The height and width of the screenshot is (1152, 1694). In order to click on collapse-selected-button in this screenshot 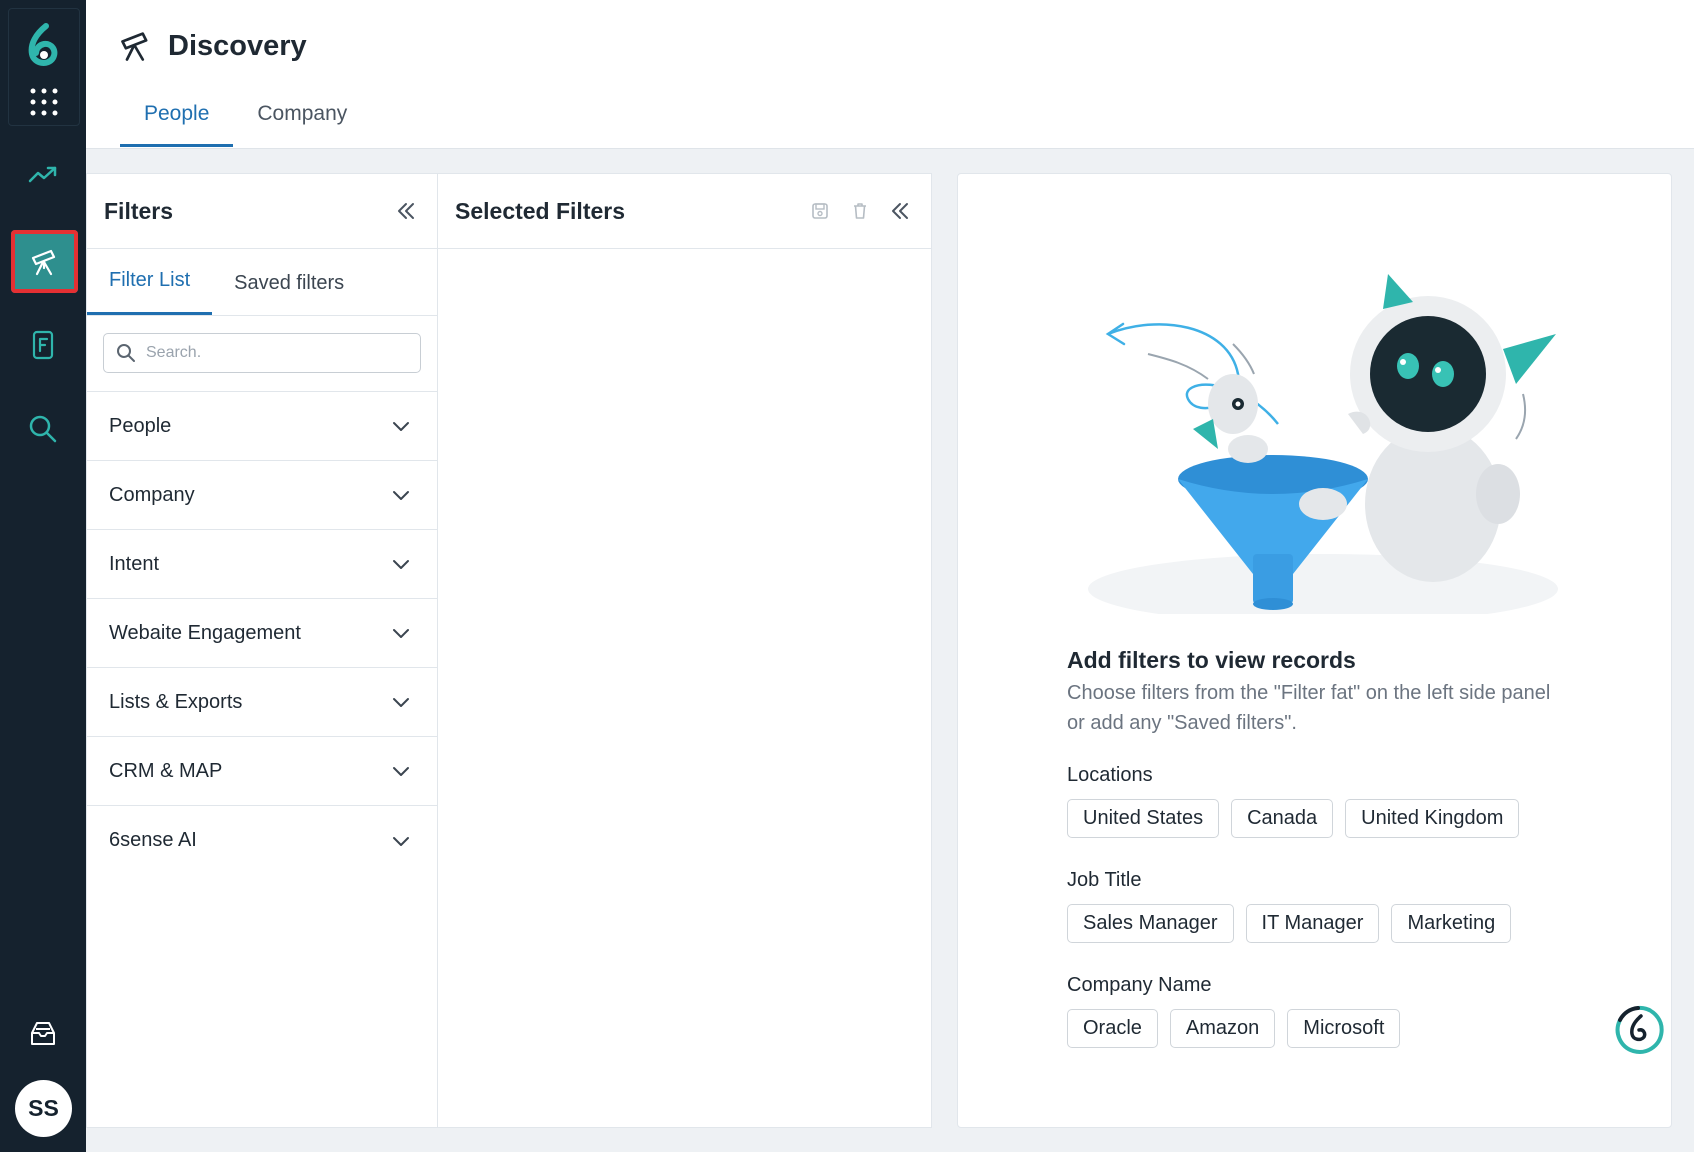, I will do `click(900, 211)`.